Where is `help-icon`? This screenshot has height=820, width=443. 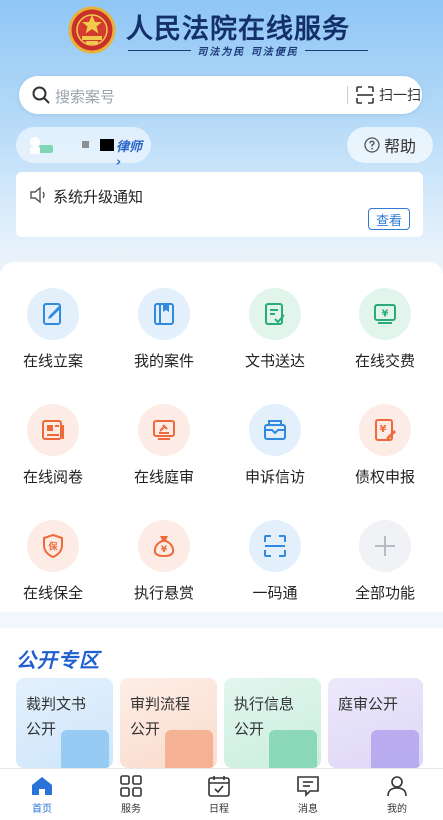
help-icon is located at coordinates (372, 145).